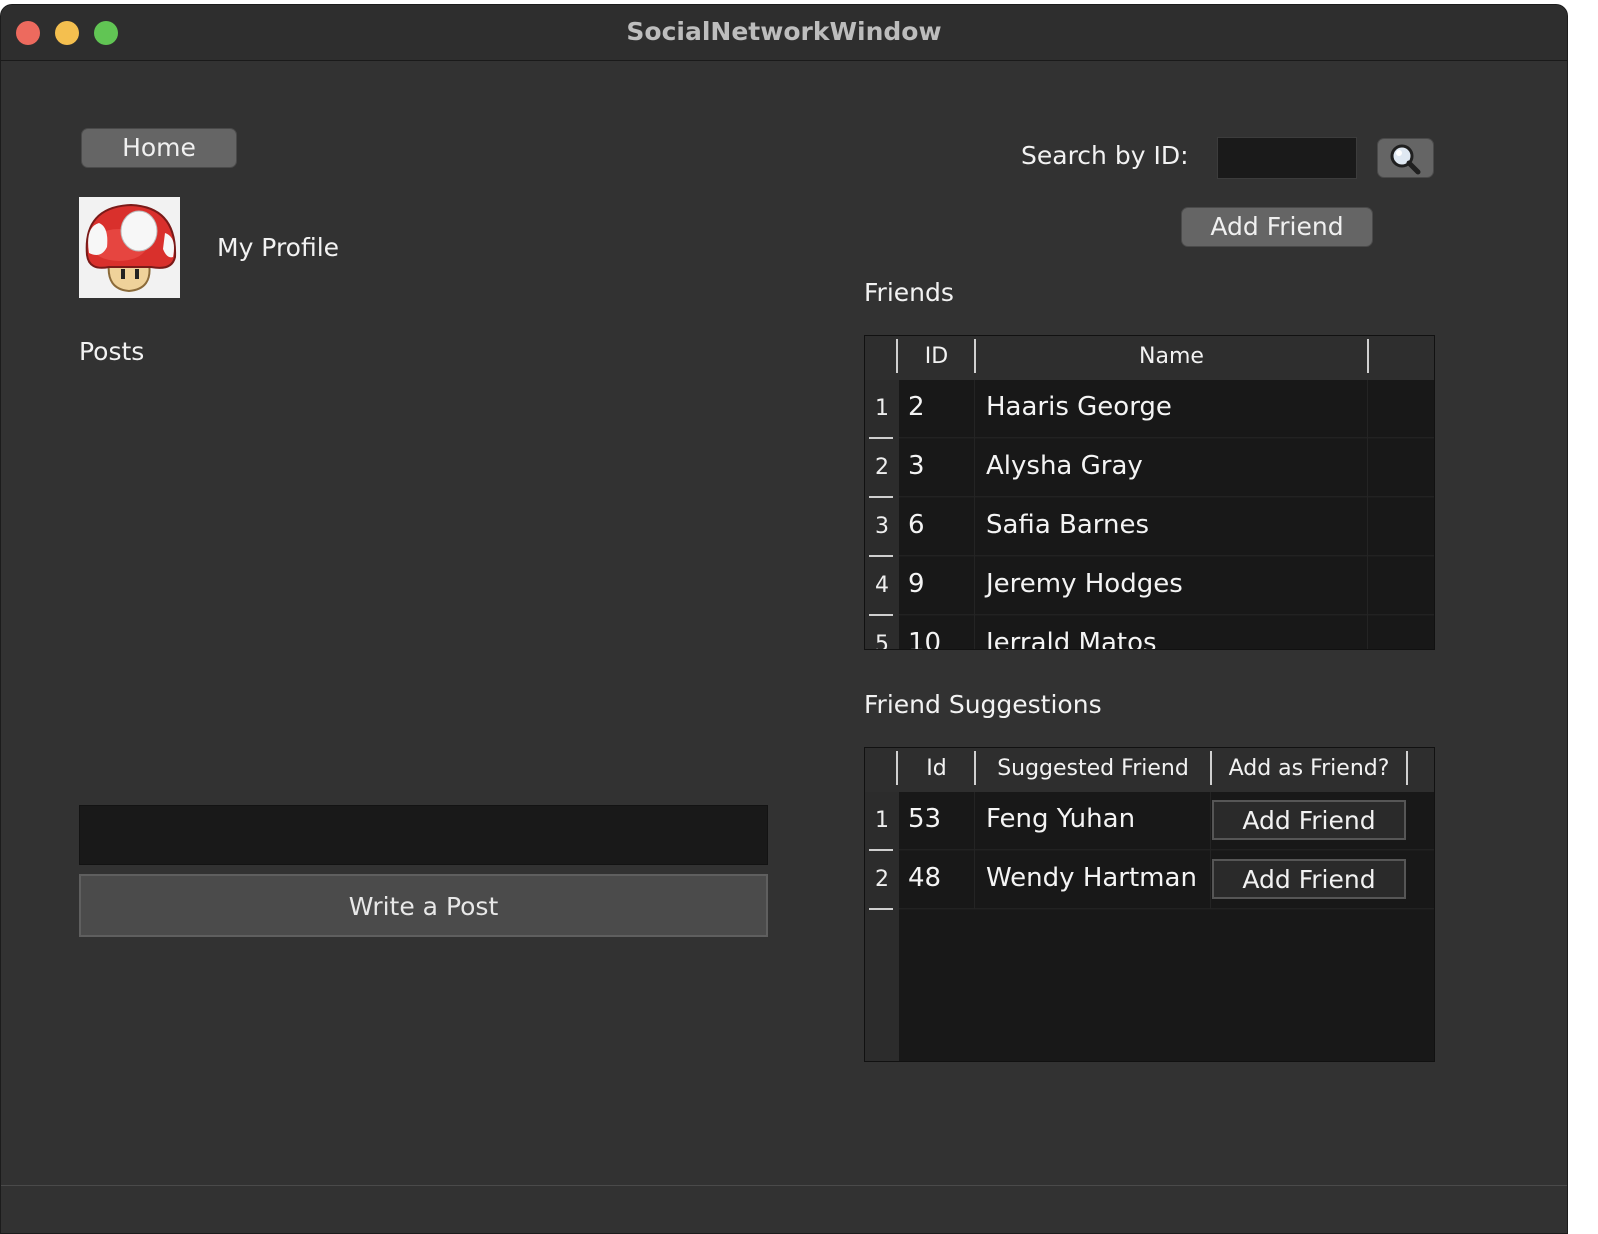 Image resolution: width=1598 pixels, height=1234 pixels. I want to click on friend-suggestions-heading: Friend Suggestions, so click(983, 704).